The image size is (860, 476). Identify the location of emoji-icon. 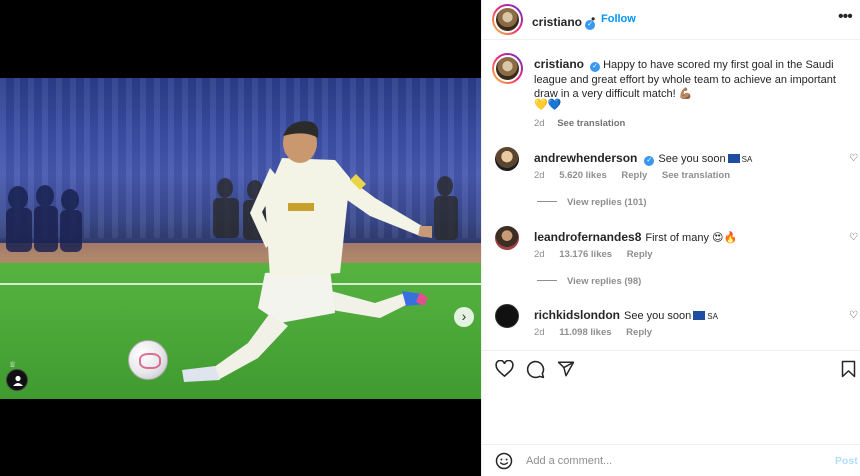
(504, 461).